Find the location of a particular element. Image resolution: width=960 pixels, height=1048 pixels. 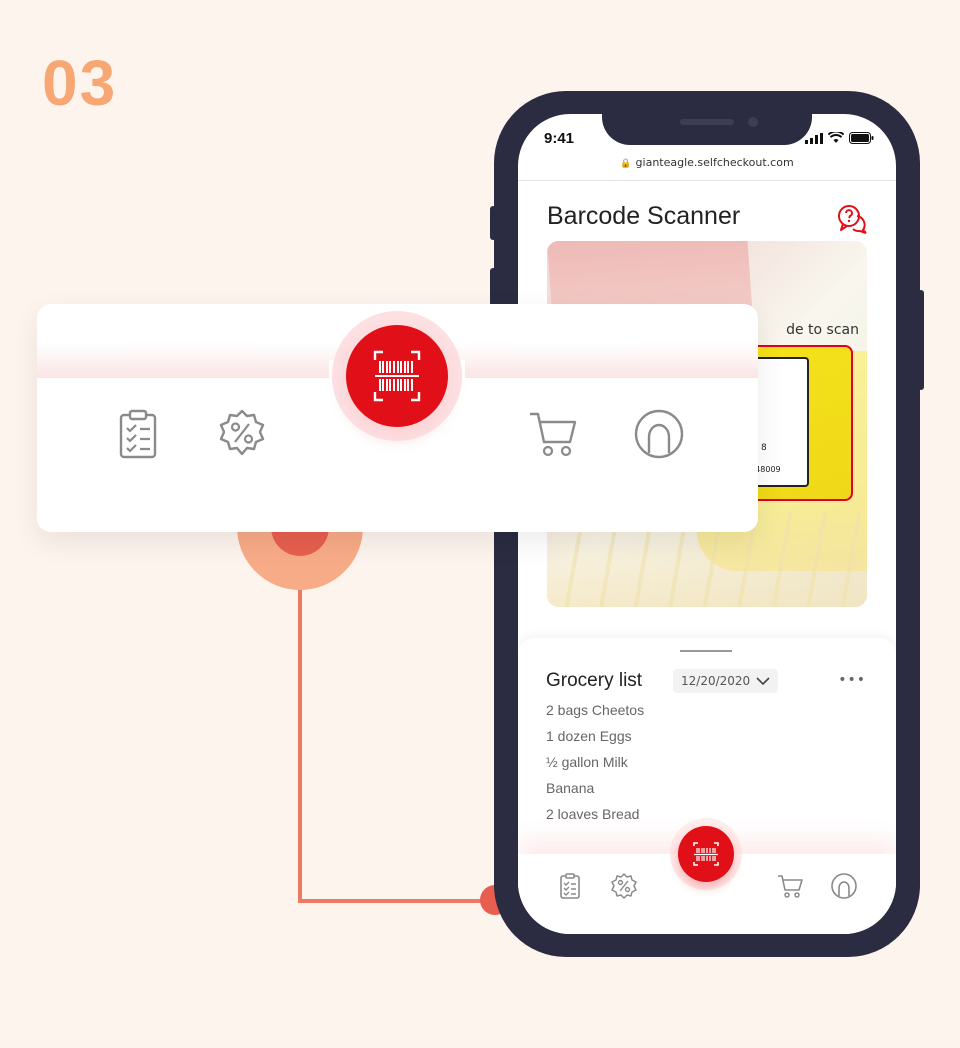

nav-scan-button is located at coordinates (397, 376).